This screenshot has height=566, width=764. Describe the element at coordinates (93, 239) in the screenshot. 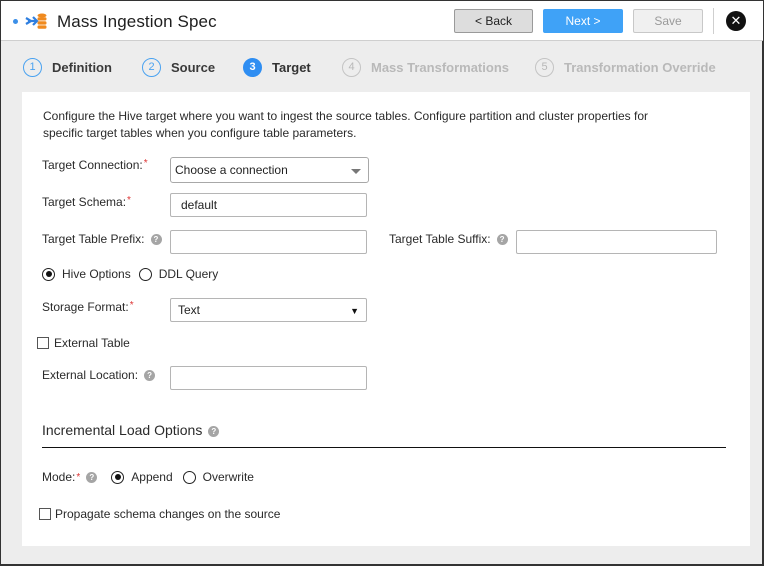

I see `label-text: Target Table Prefix:` at that location.